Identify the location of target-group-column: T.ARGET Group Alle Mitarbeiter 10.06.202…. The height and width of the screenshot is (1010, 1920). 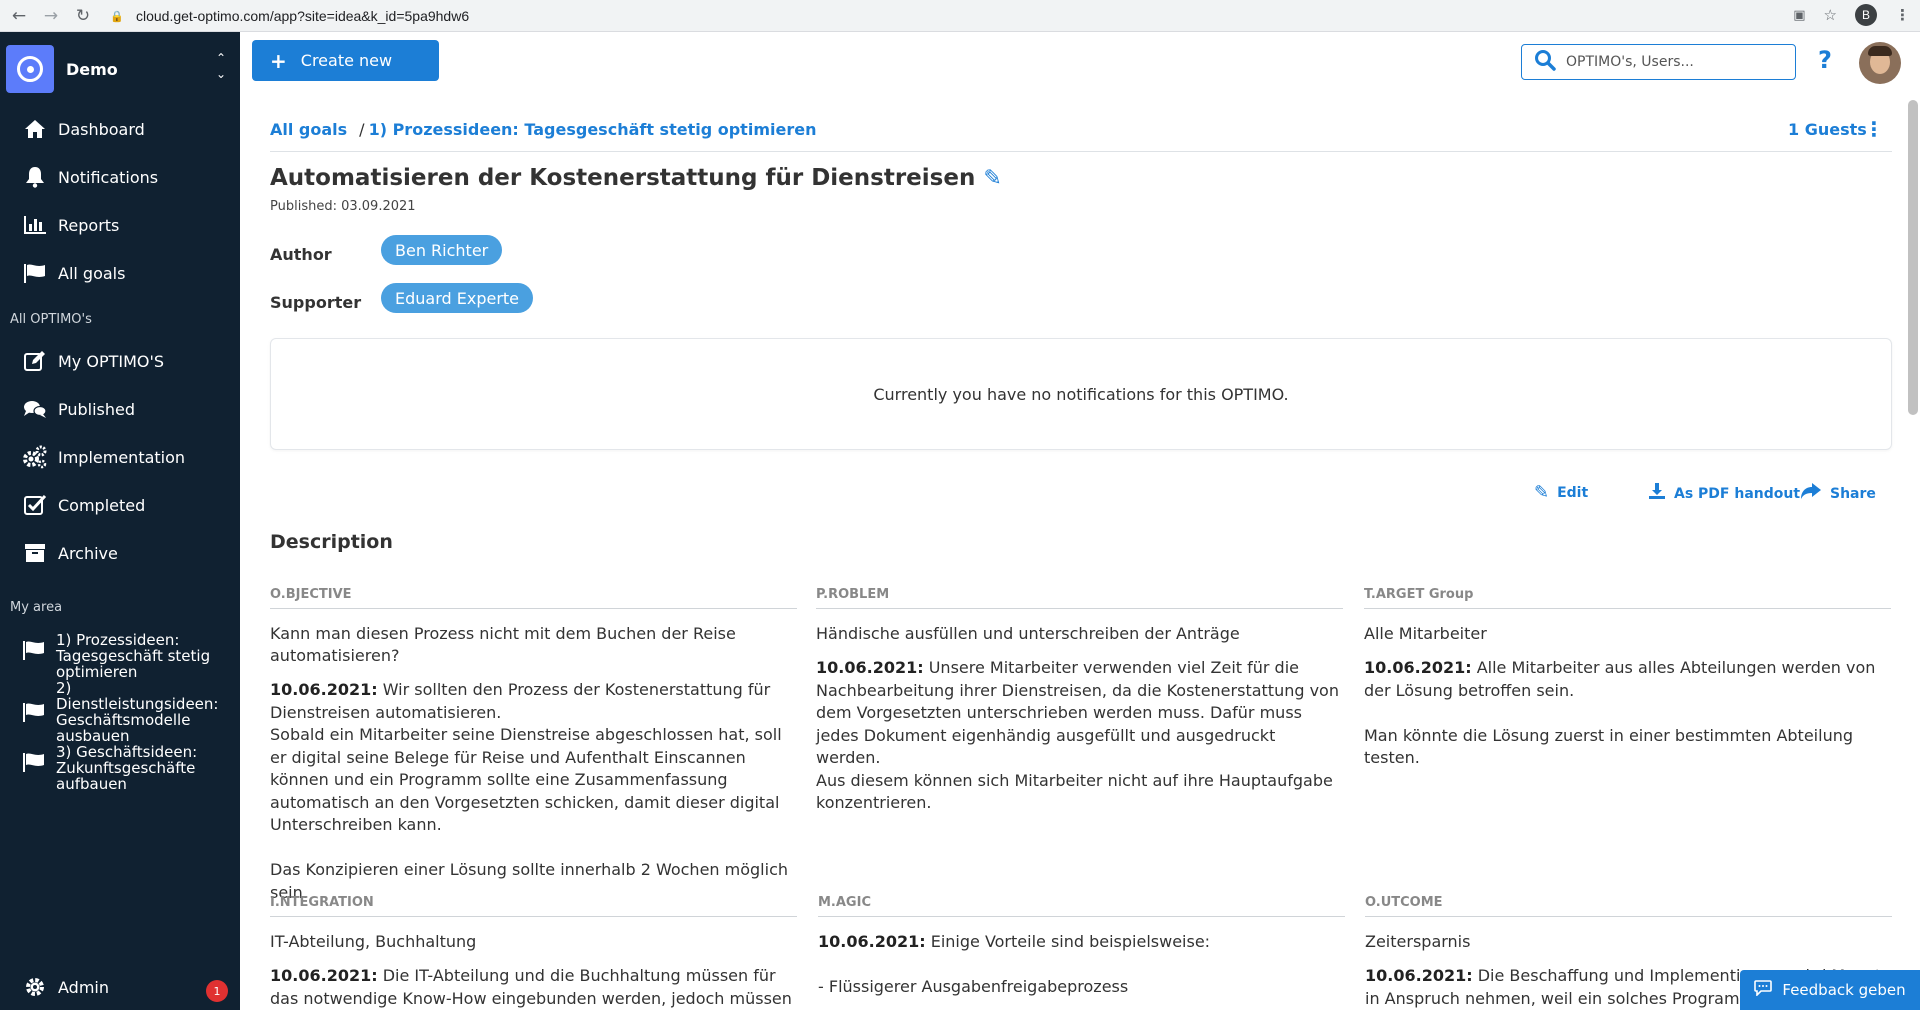
(1627, 678).